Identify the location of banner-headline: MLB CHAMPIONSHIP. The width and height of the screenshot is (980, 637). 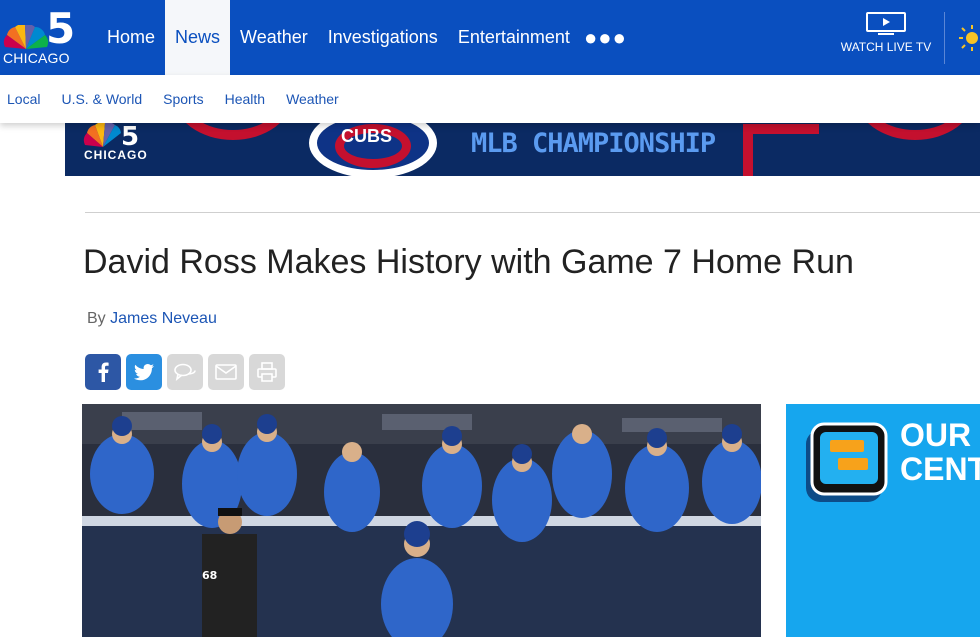
(593, 143).